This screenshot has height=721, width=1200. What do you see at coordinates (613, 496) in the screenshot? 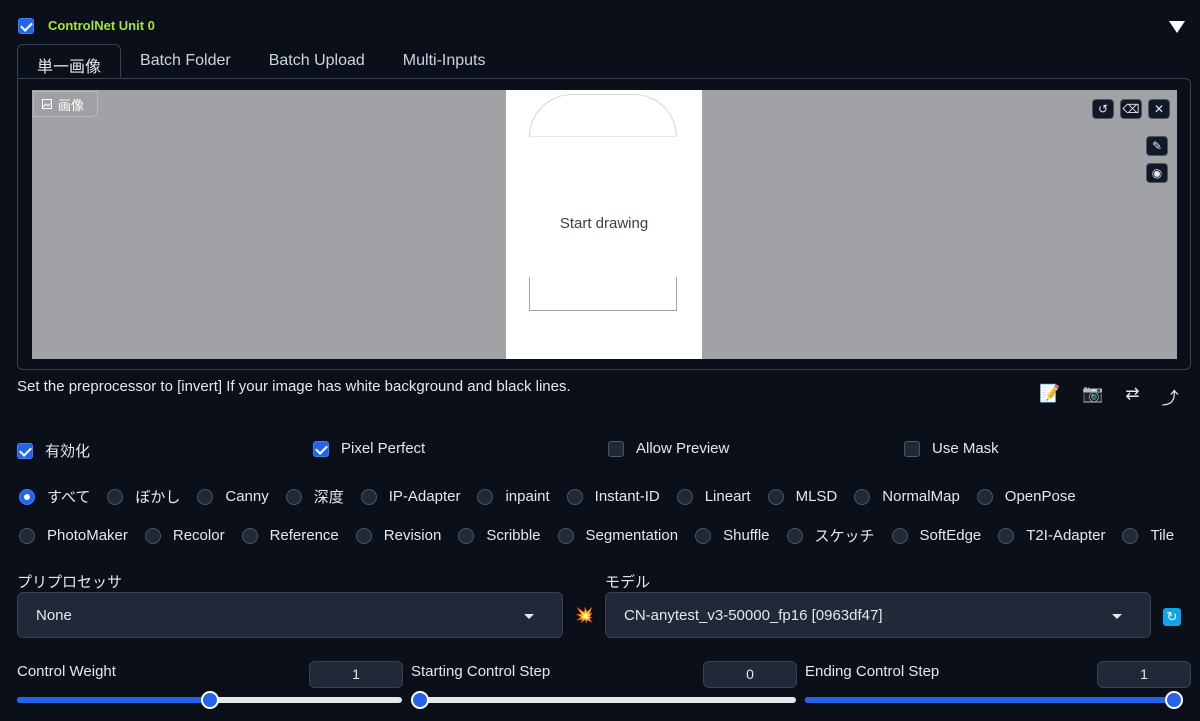
I see `control-type-option: Instant-ID` at bounding box center [613, 496].